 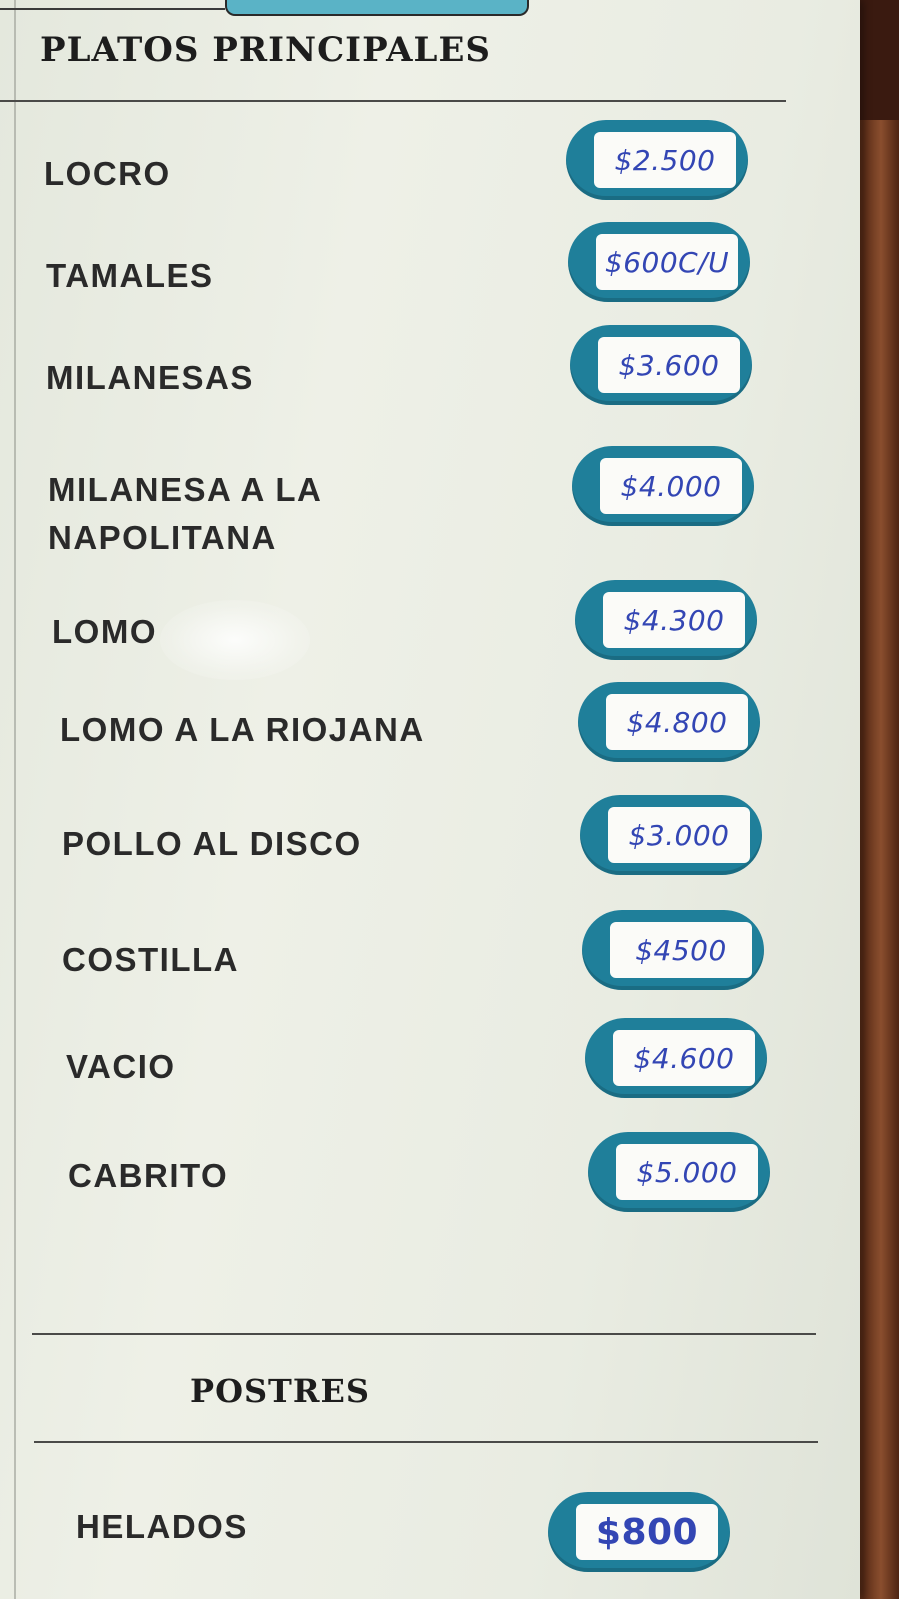 What do you see at coordinates (684, 1058) in the screenshot?
I see `price-tag: $4.600` at bounding box center [684, 1058].